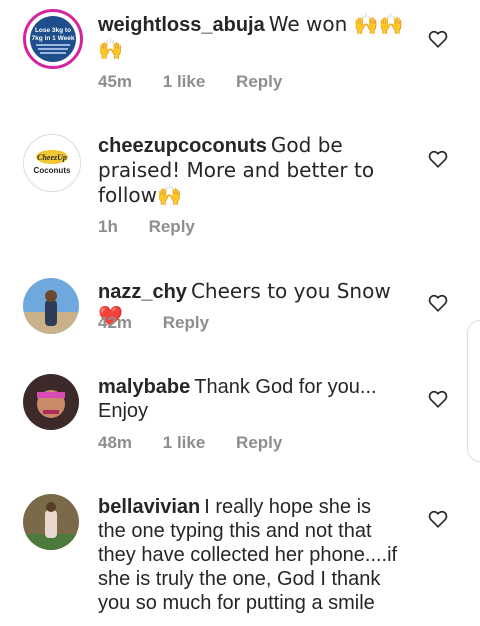  Describe the element at coordinates (142, 292) in the screenshot. I see `comment-username: nazz_chy` at that location.